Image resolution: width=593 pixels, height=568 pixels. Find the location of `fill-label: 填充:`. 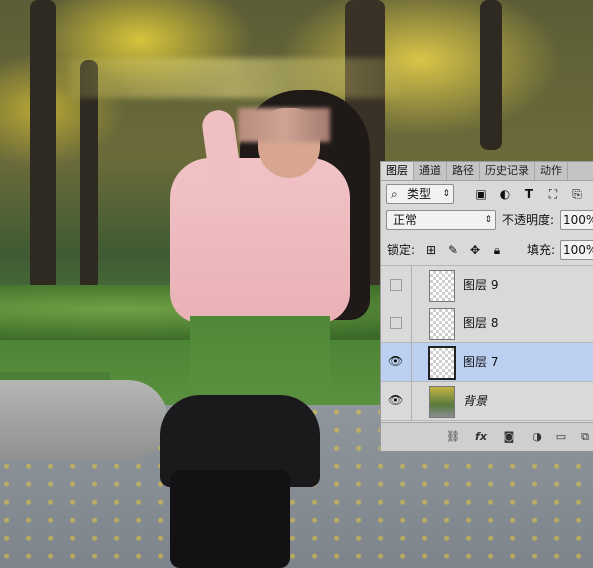

fill-label: 填充: is located at coordinates (541, 250).